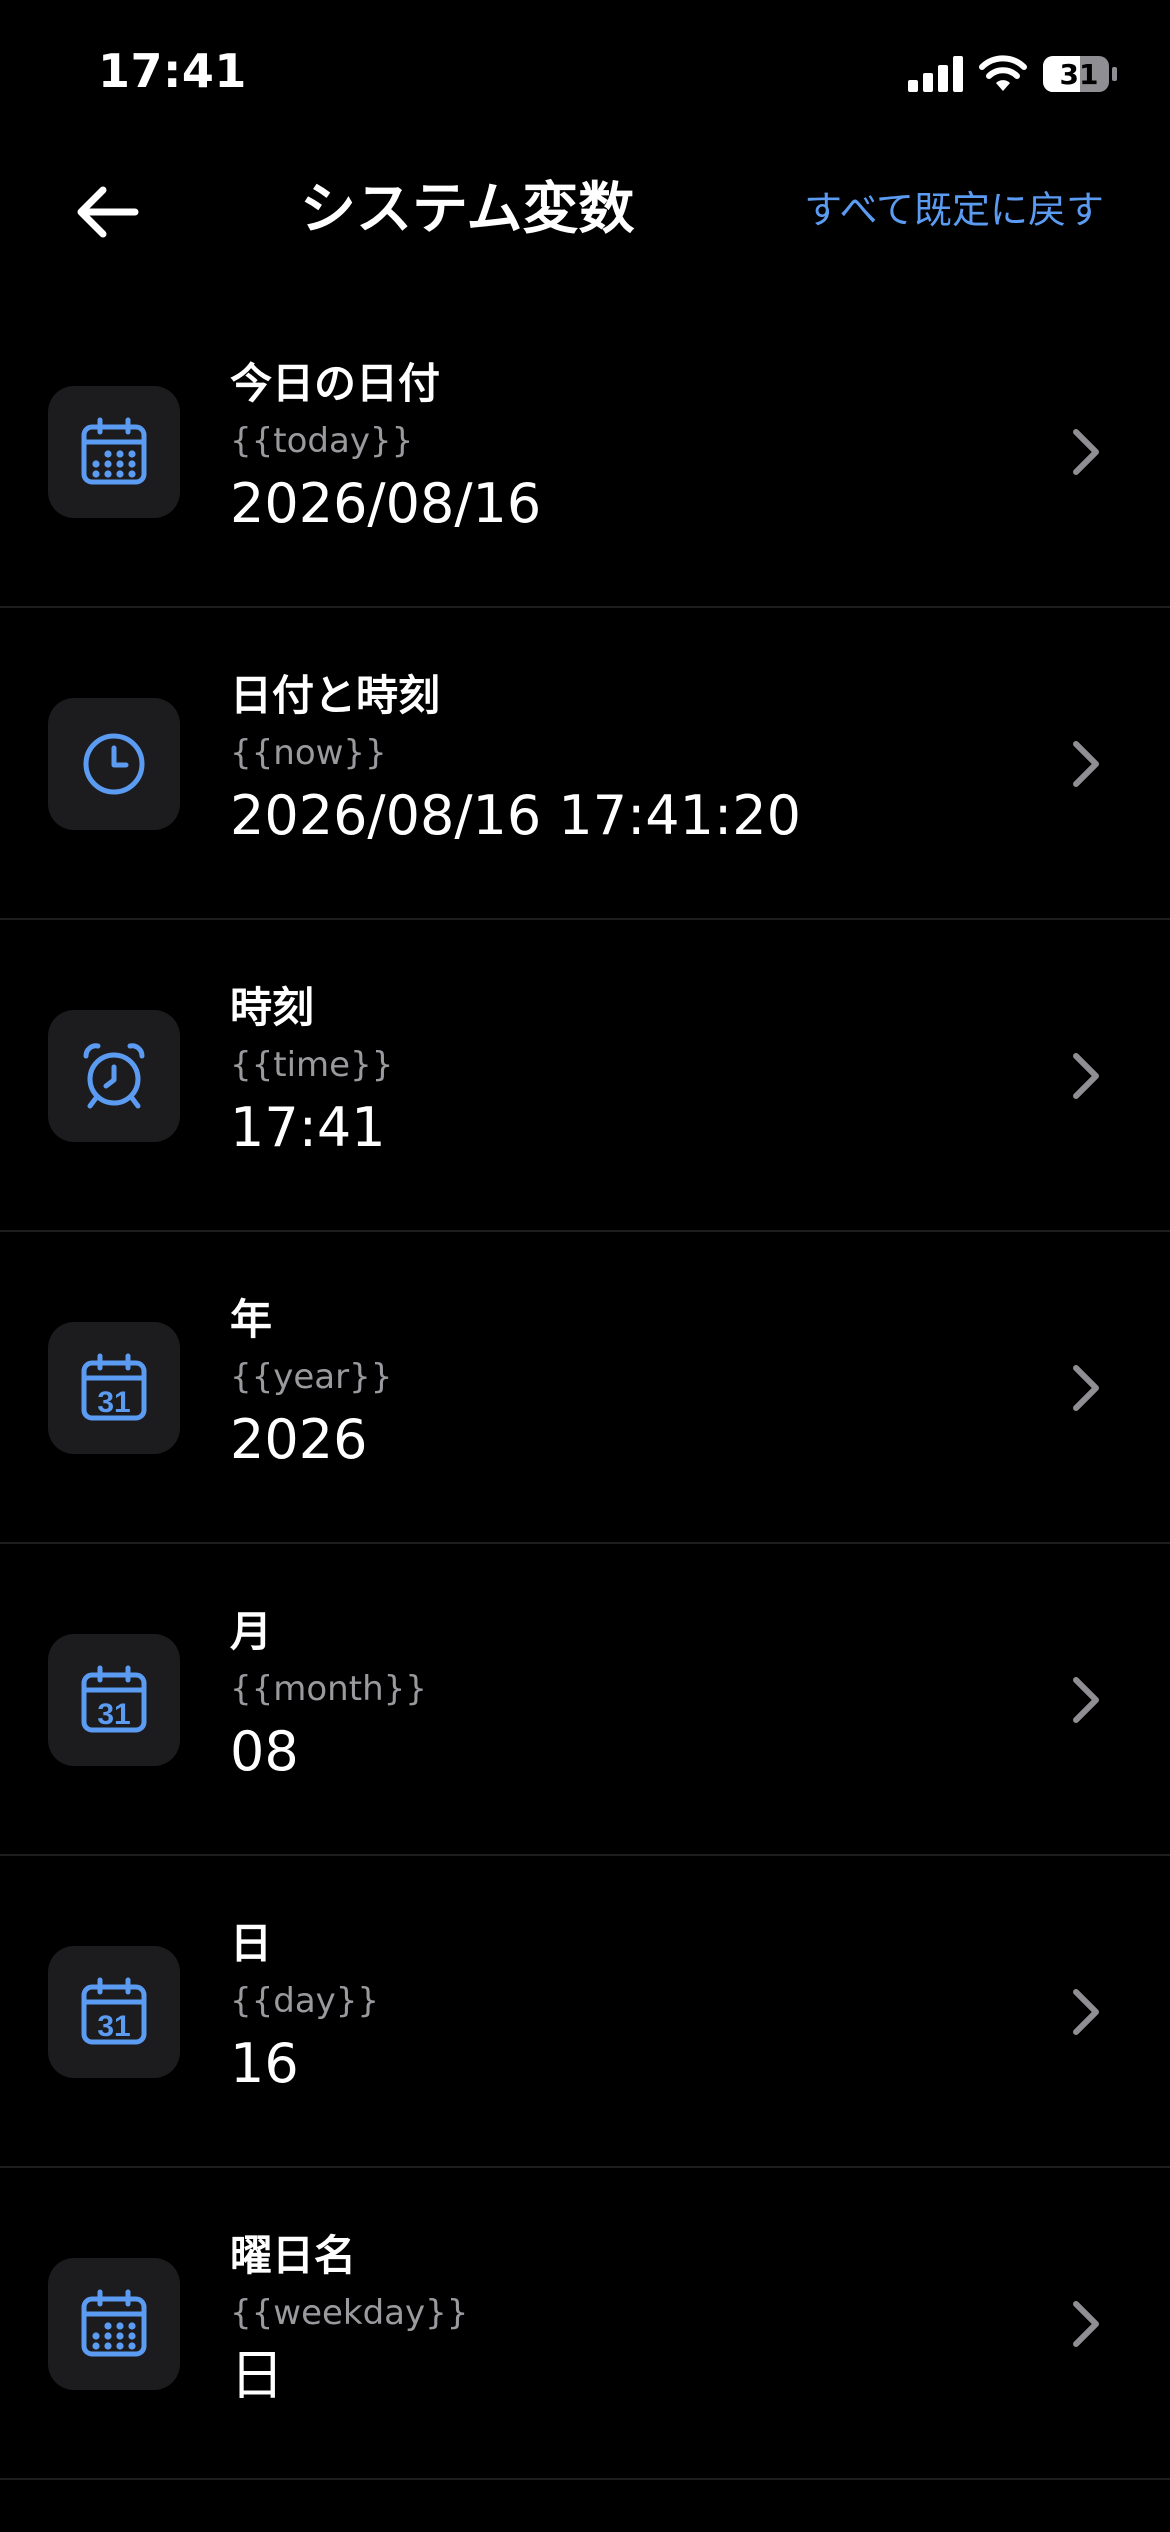 The image size is (1170, 2532). Describe the element at coordinates (335, 383) in the screenshot. I see `variable-label: 今日の日付` at that location.